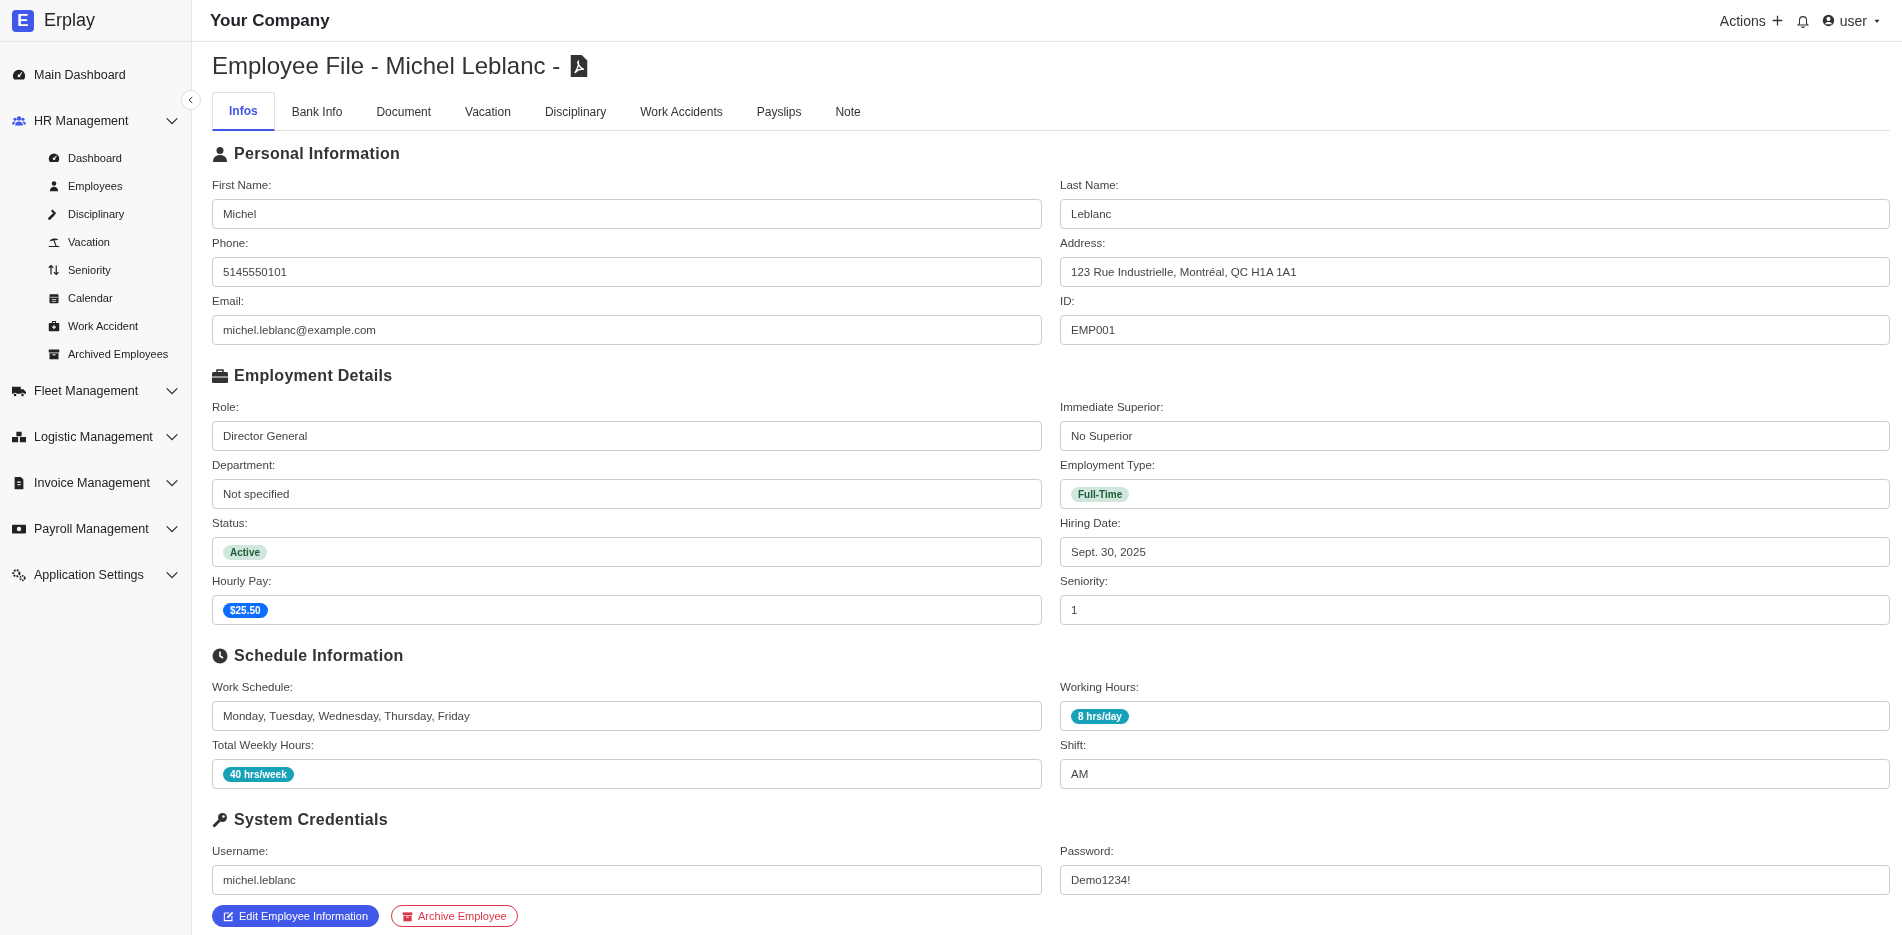  What do you see at coordinates (1091, 523) in the screenshot?
I see `field-label: Hiring Date:` at bounding box center [1091, 523].